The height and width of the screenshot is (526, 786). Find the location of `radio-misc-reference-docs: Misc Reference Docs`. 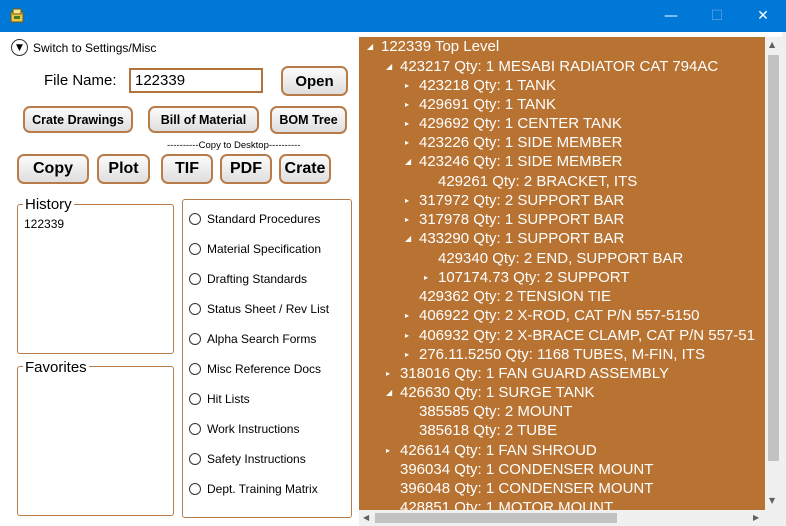

radio-misc-reference-docs: Misc Reference Docs is located at coordinates (255, 369).